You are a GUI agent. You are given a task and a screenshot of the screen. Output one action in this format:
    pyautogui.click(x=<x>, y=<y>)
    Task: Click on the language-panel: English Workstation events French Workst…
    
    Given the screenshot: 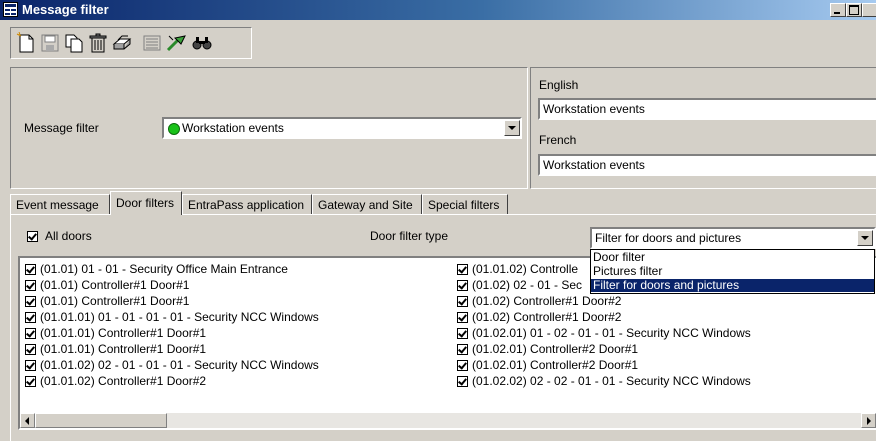 What is the action you would take?
    pyautogui.click(x=703, y=128)
    